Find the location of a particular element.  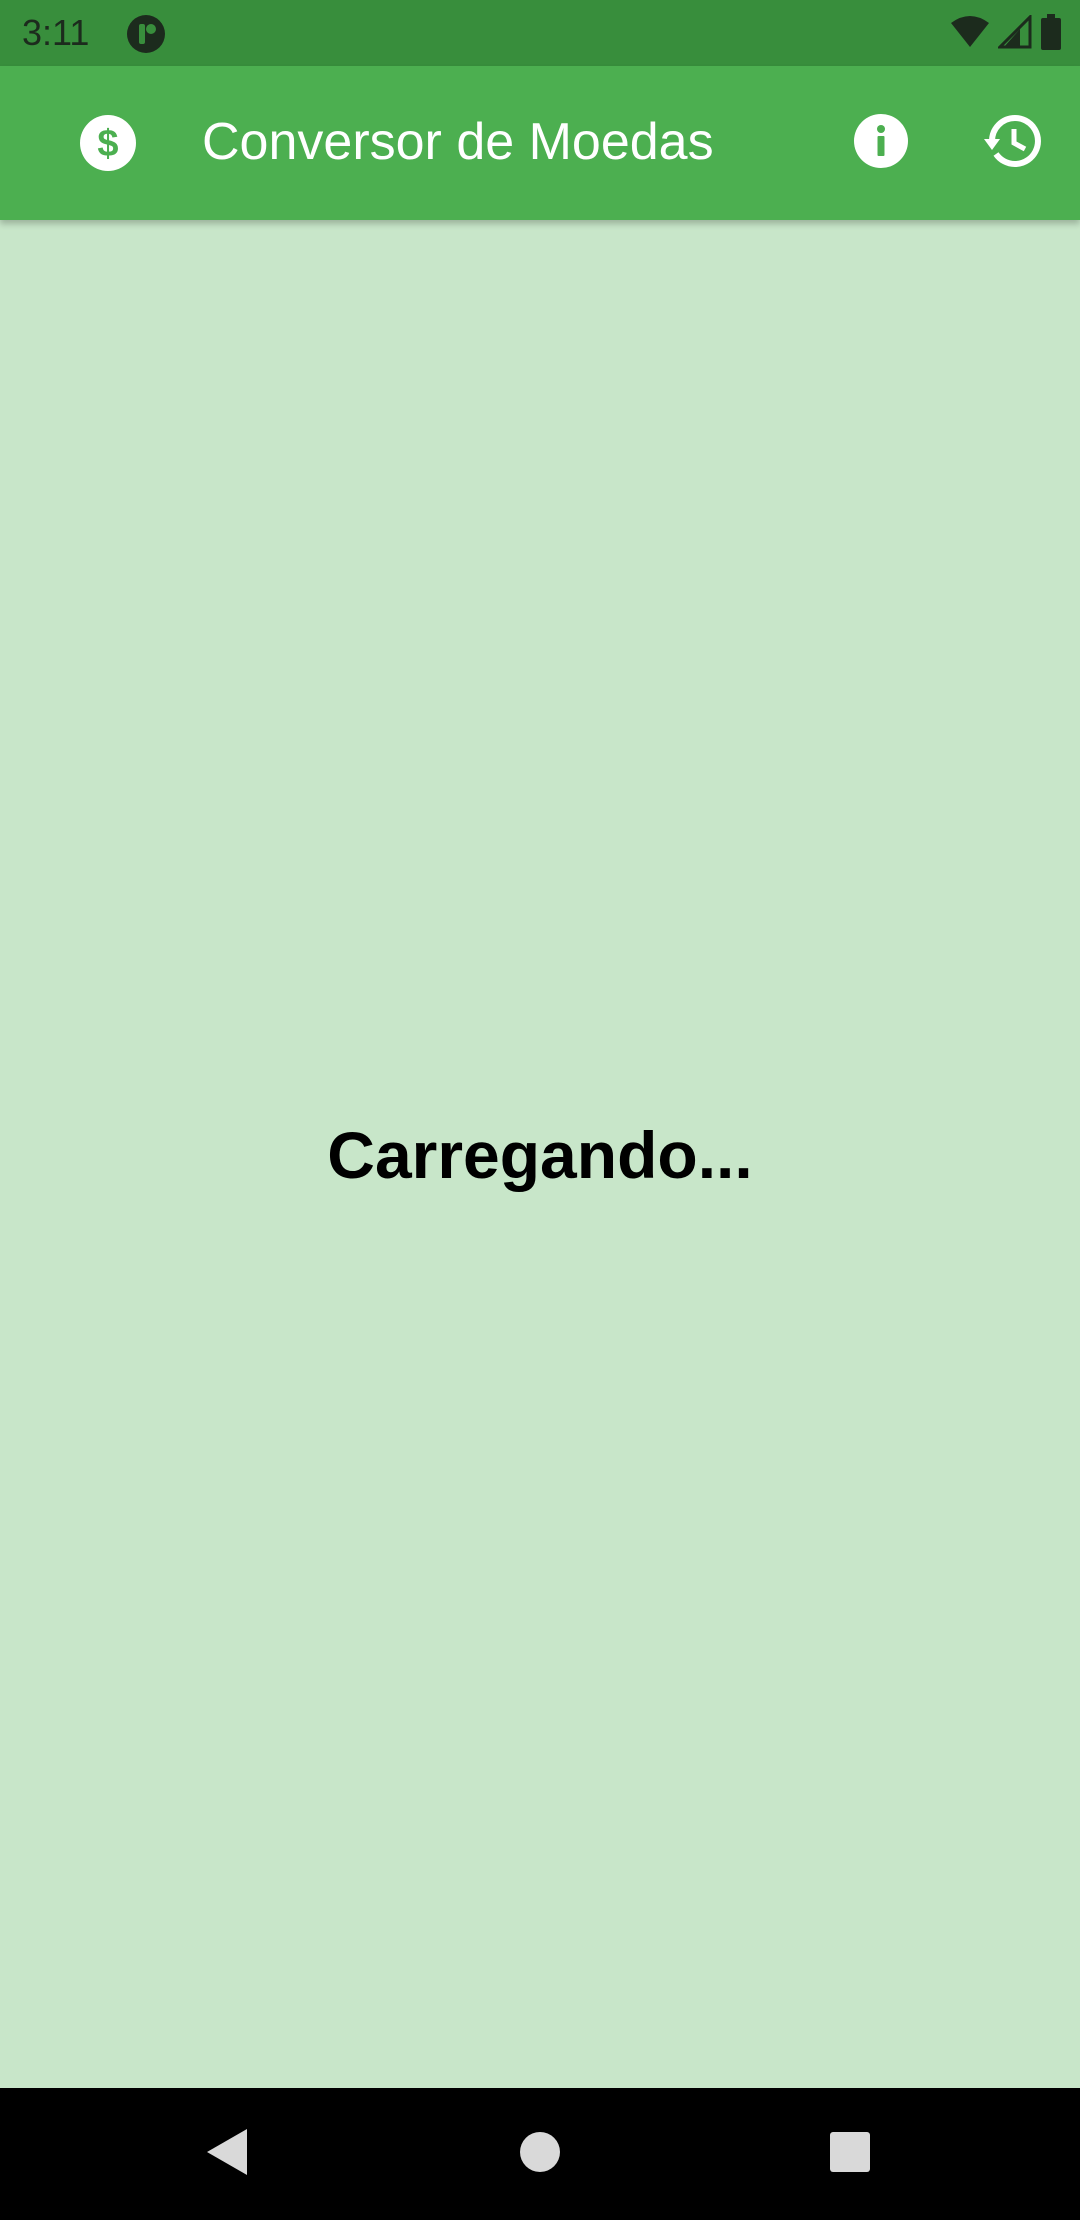

navigation-bar is located at coordinates (540, 2154).